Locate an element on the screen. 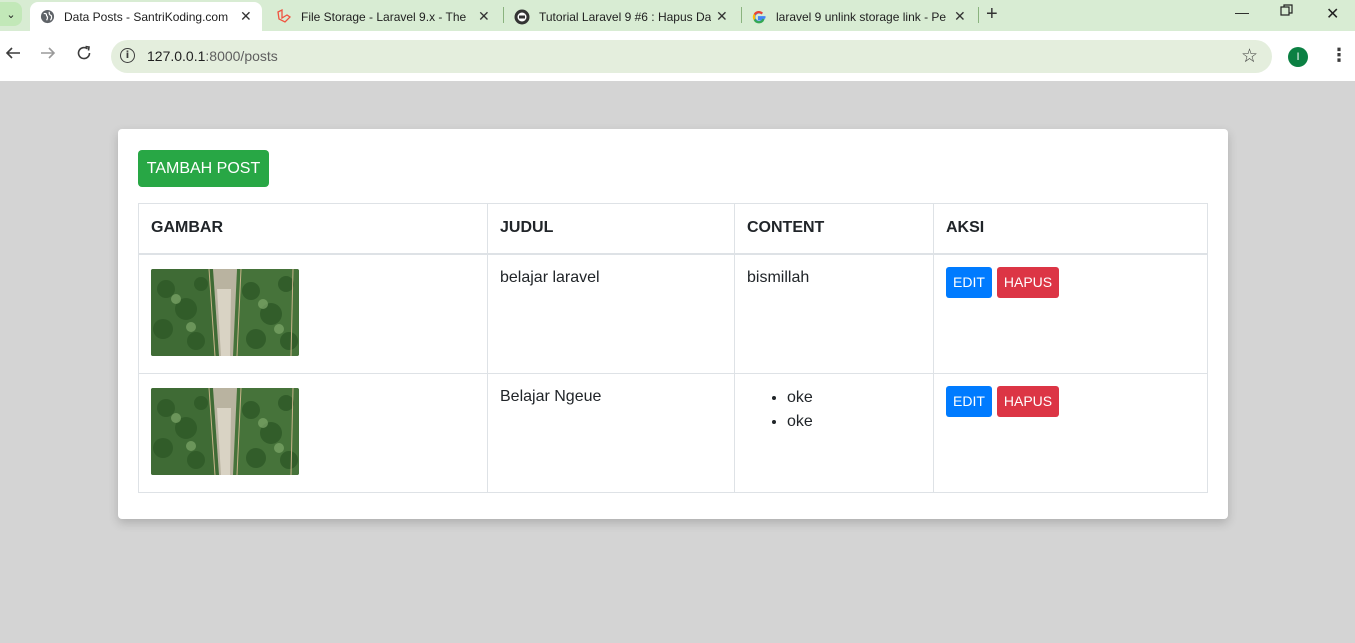 This screenshot has width=1355, height=643. minimize-icon: — is located at coordinates (1242, 12).